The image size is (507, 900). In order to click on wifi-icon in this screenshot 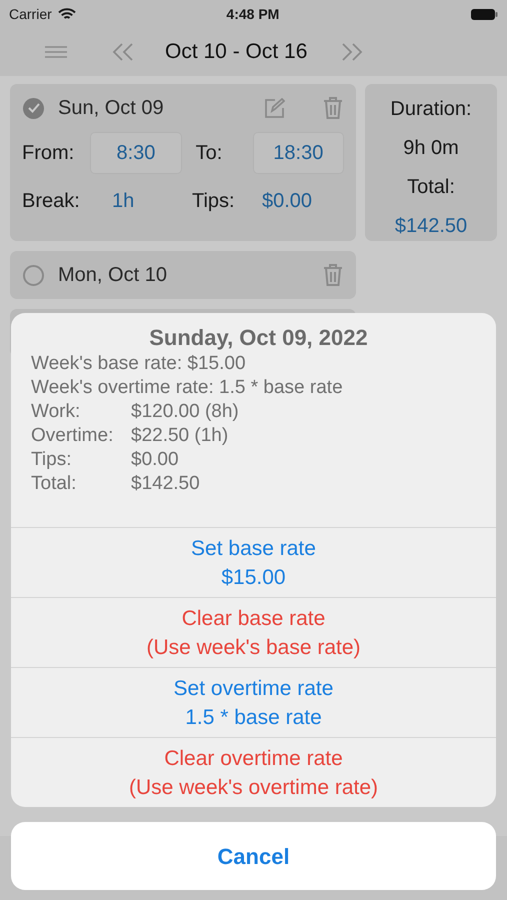, I will do `click(67, 14)`.